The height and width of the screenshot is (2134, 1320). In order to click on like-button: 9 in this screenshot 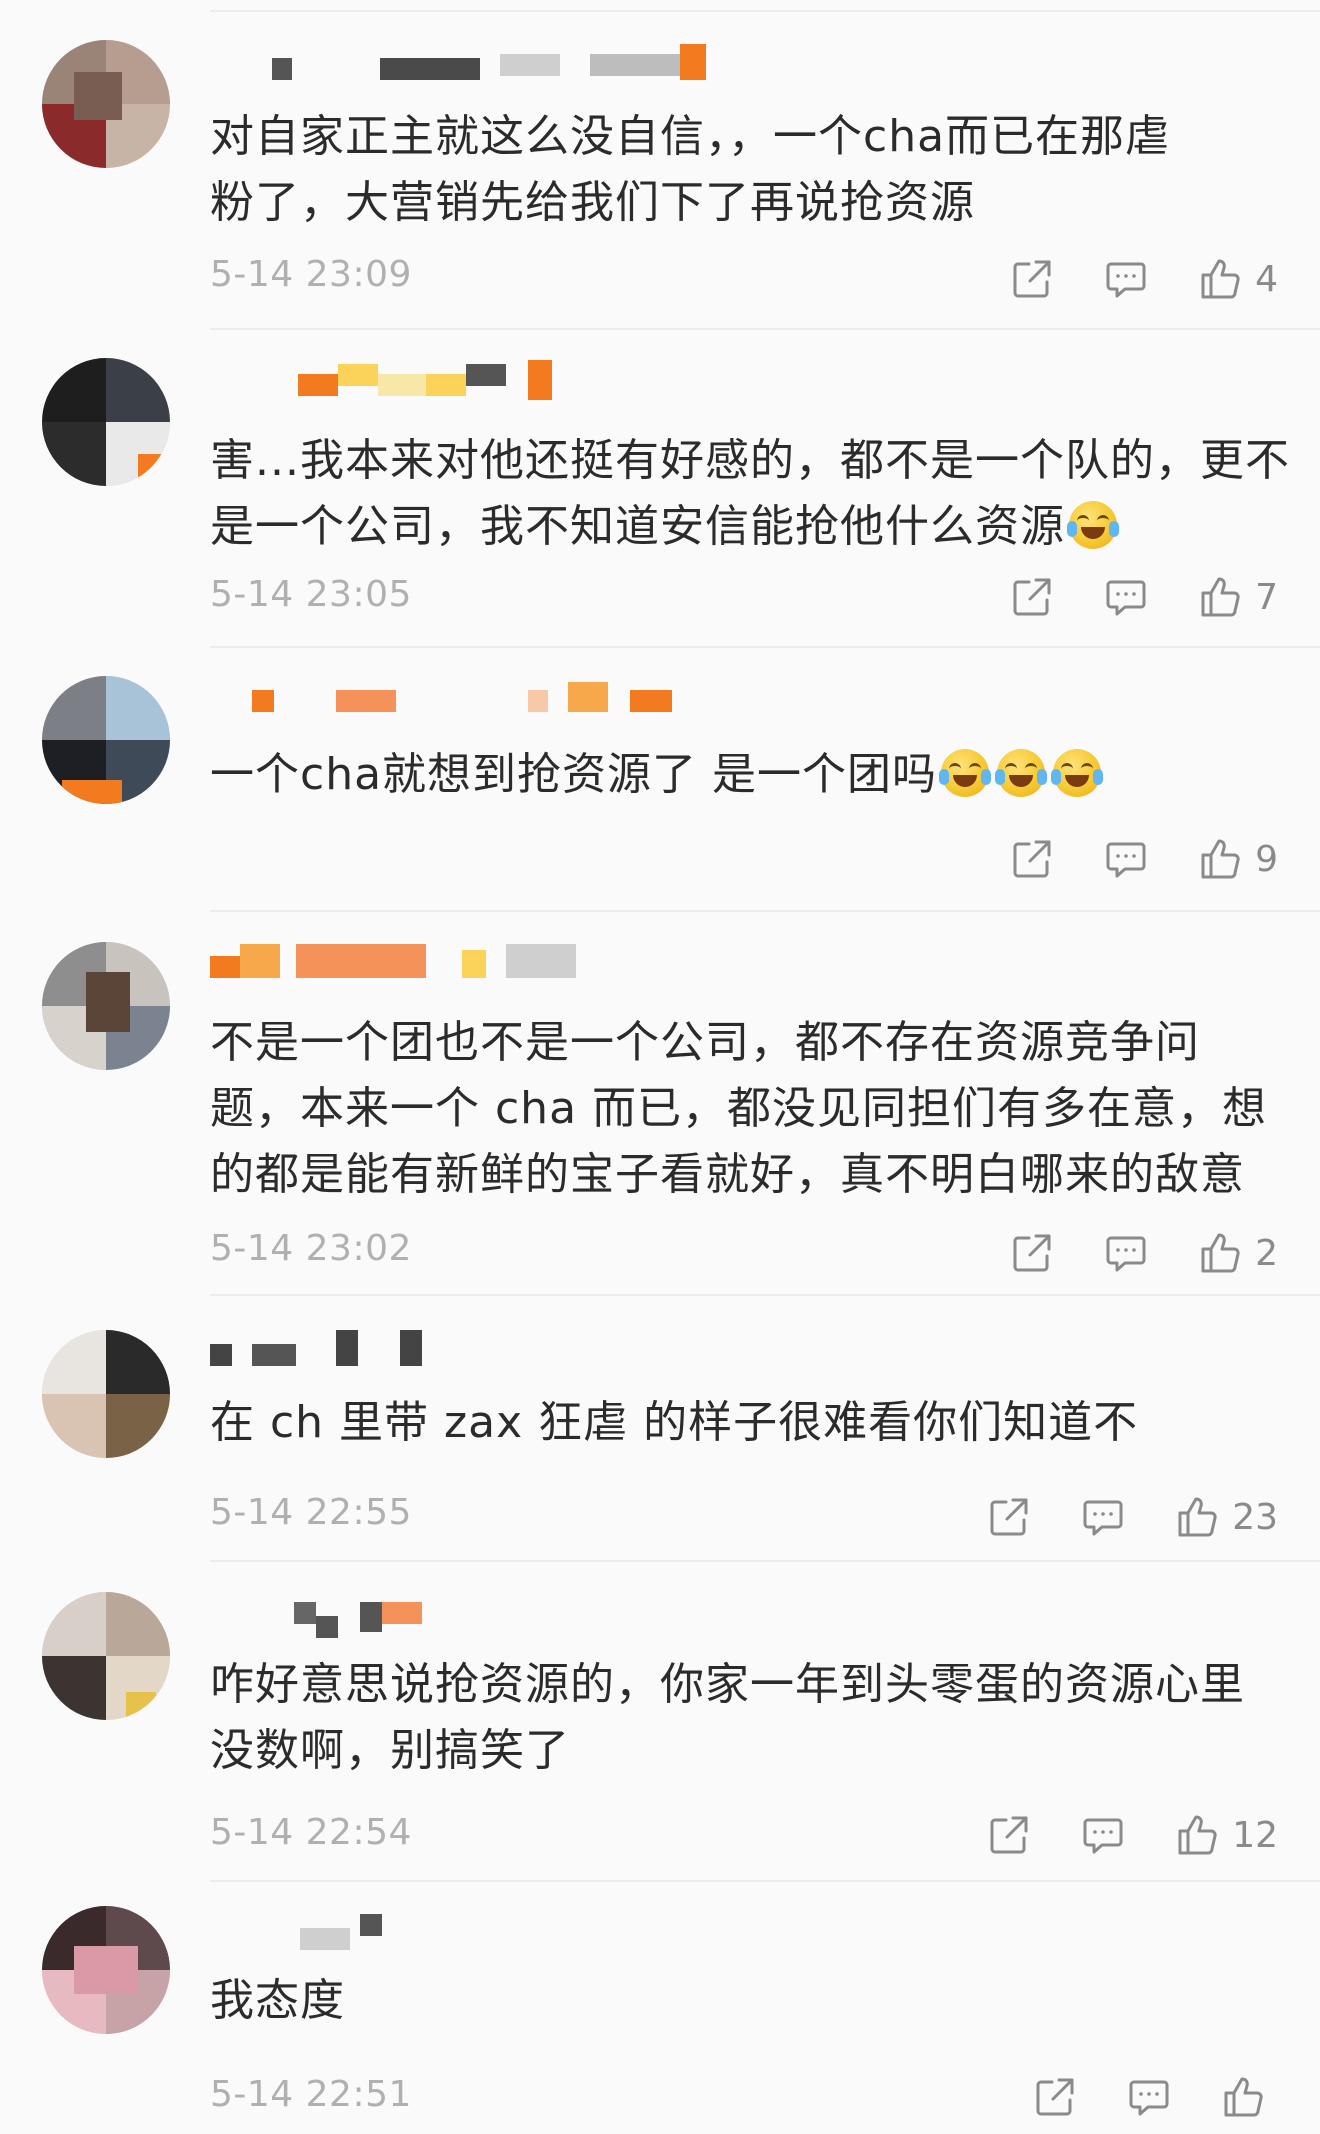, I will do `click(1238, 859)`.